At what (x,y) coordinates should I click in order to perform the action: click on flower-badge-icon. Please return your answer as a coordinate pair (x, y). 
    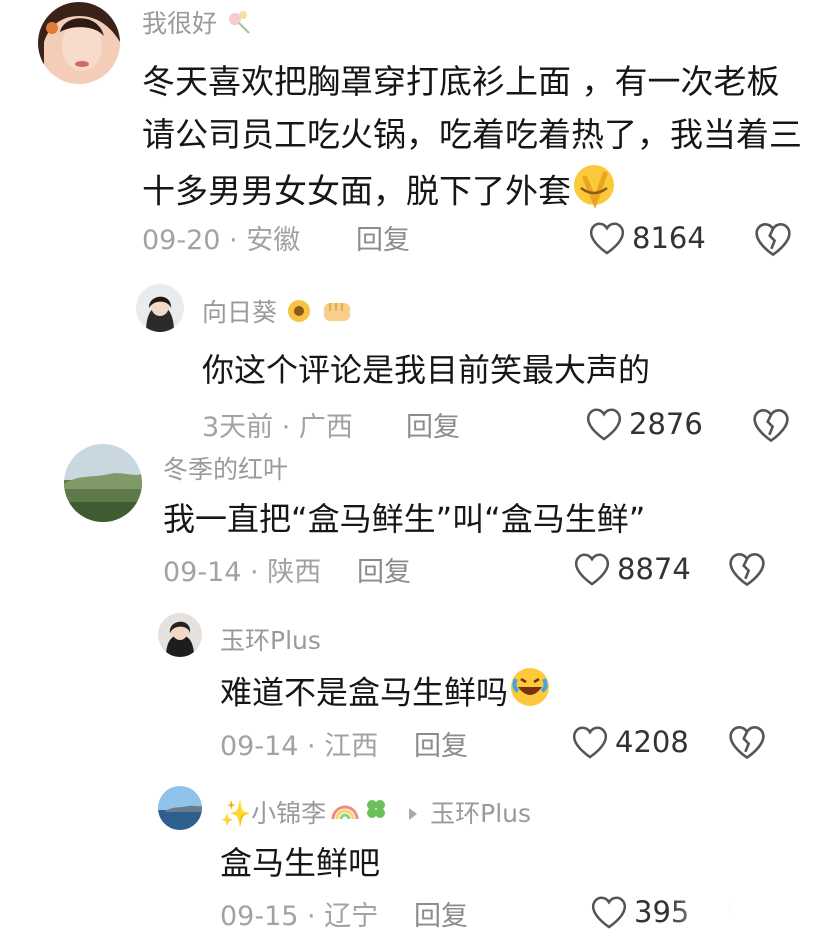
    Looking at the image, I should click on (240, 25).